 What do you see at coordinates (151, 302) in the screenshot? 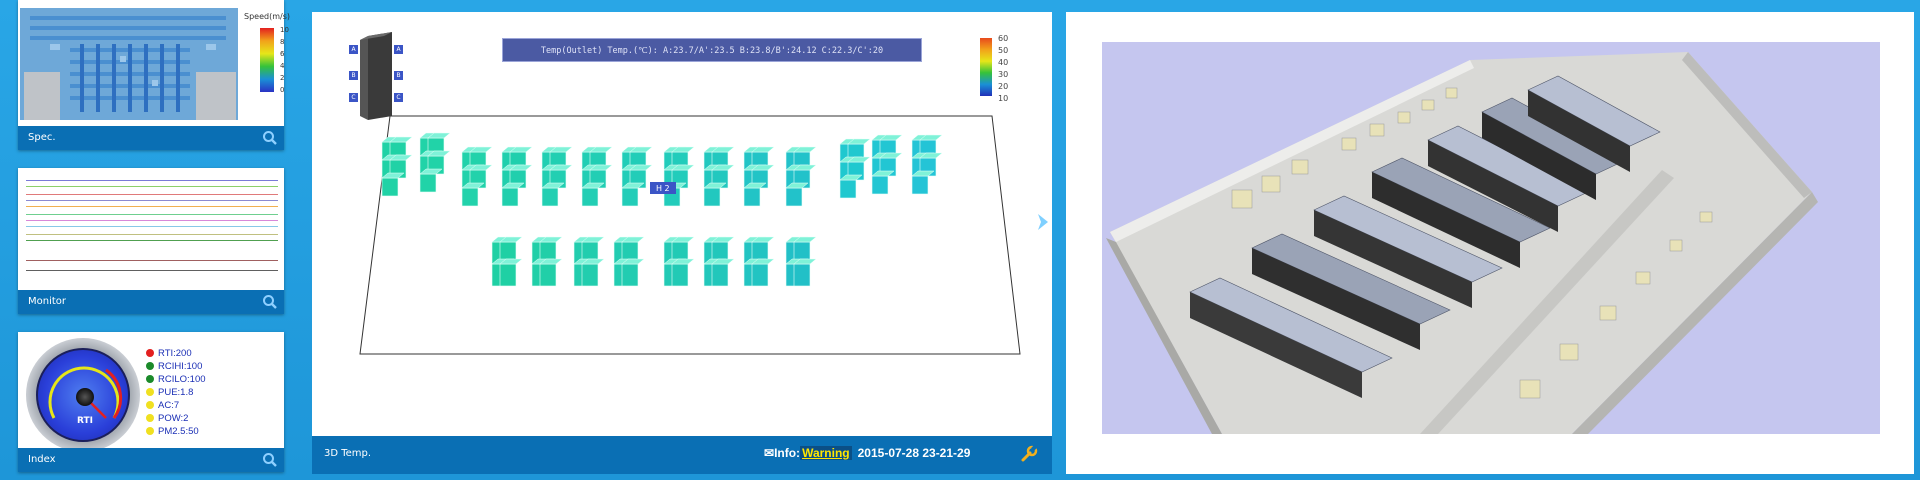
I see `monitor-bar: Monitor` at bounding box center [151, 302].